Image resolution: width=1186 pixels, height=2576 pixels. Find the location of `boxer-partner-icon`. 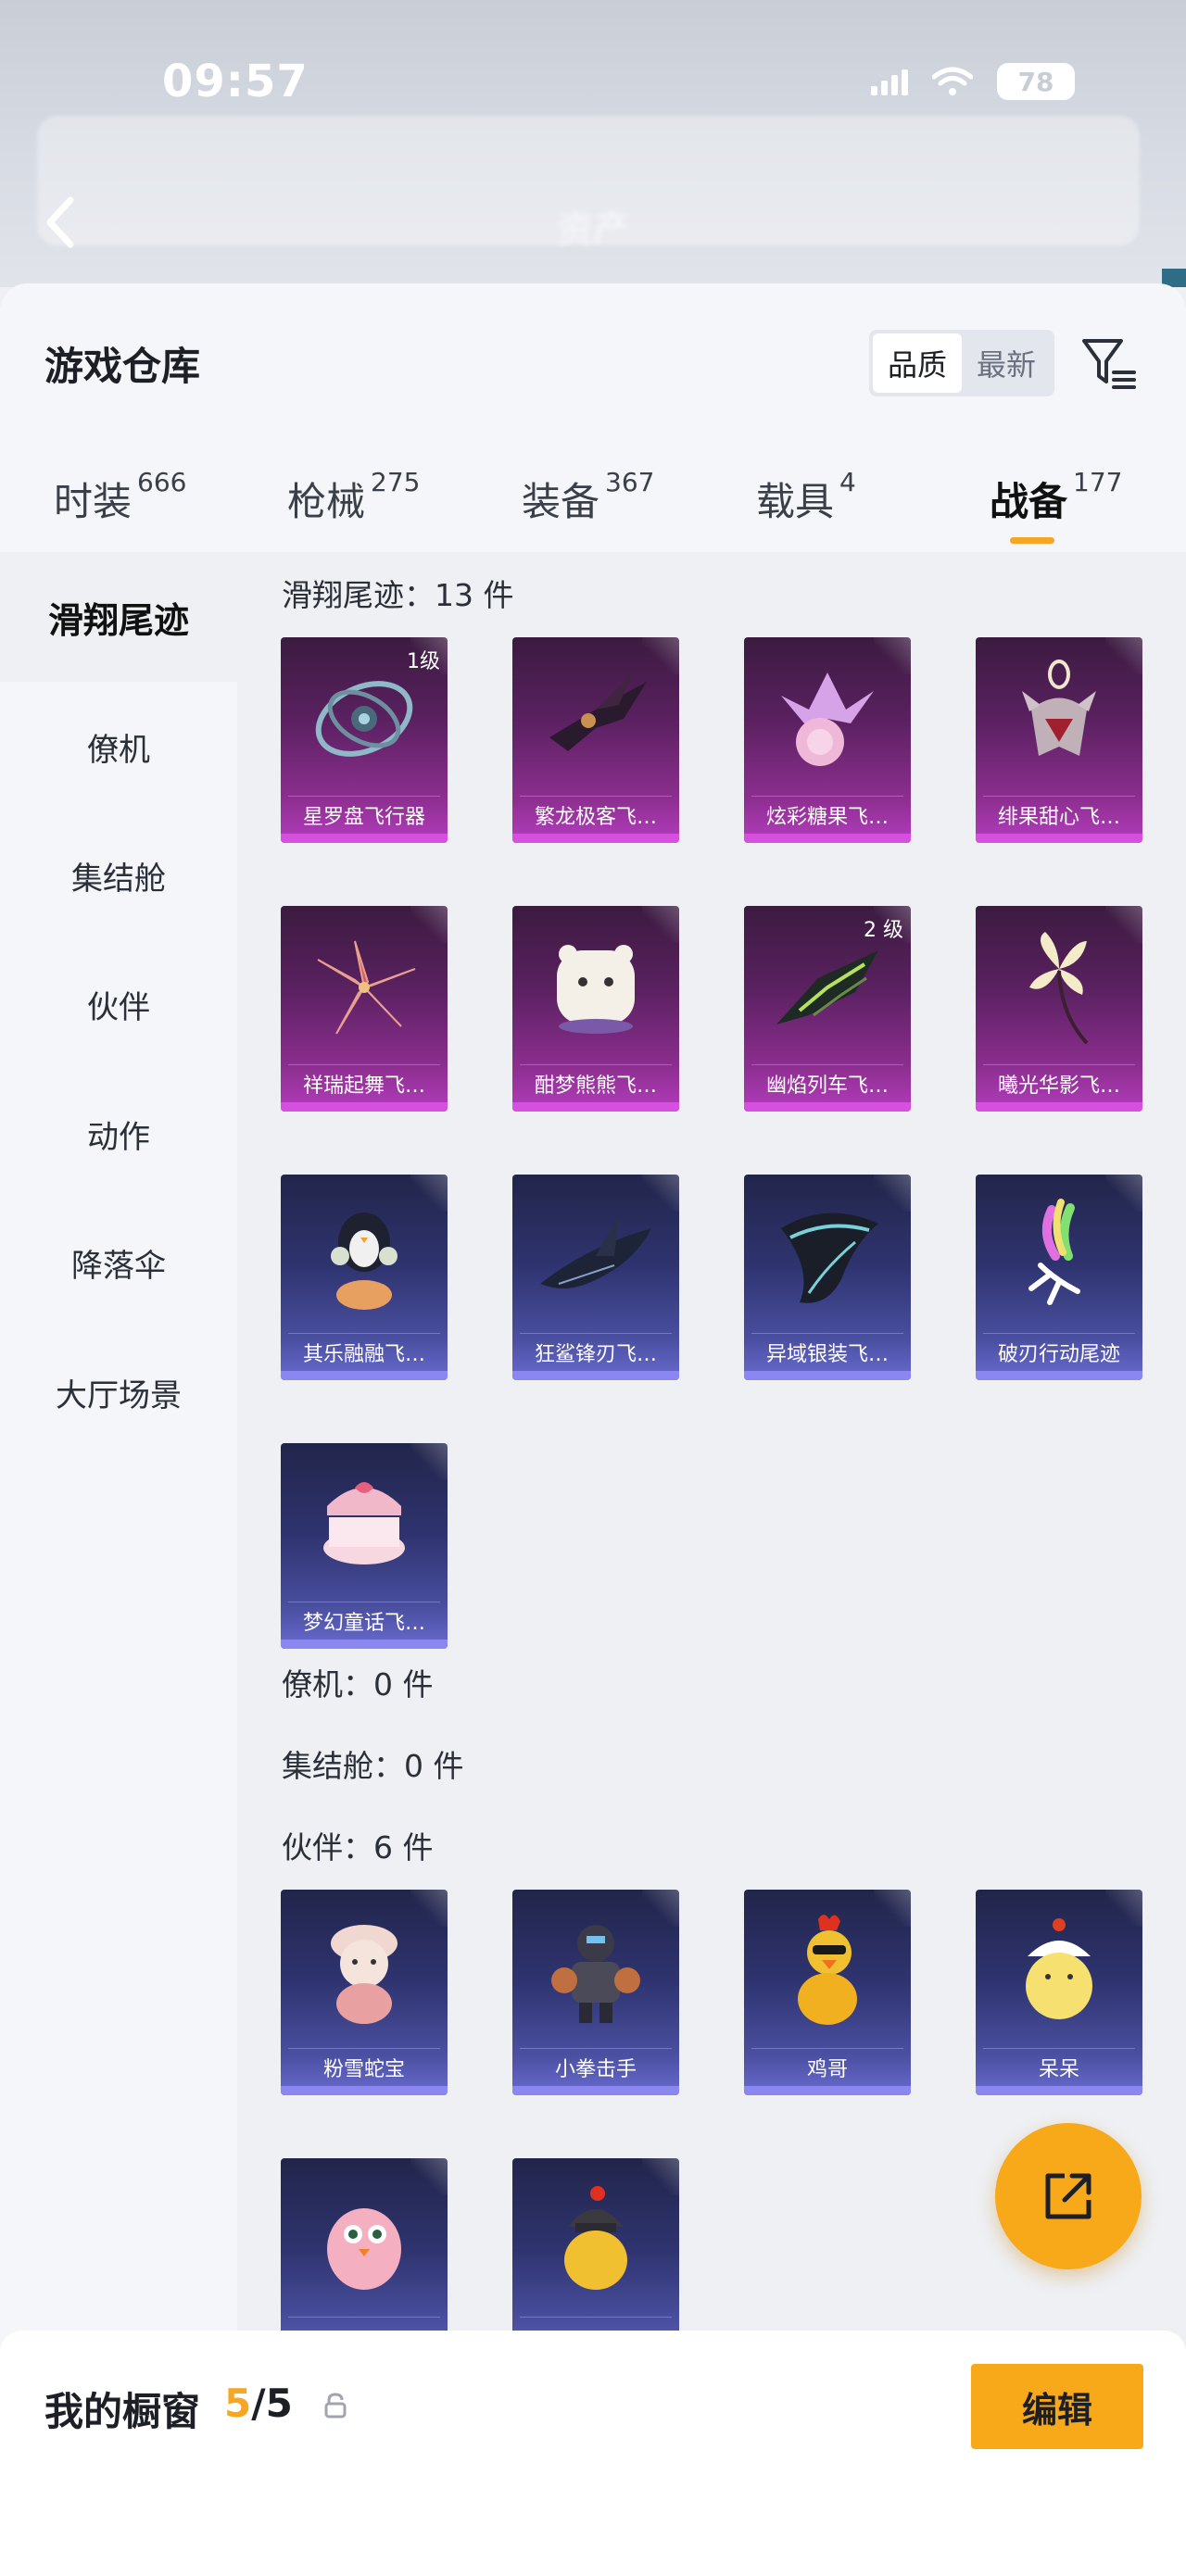

boxer-partner-icon is located at coordinates (595, 1974).